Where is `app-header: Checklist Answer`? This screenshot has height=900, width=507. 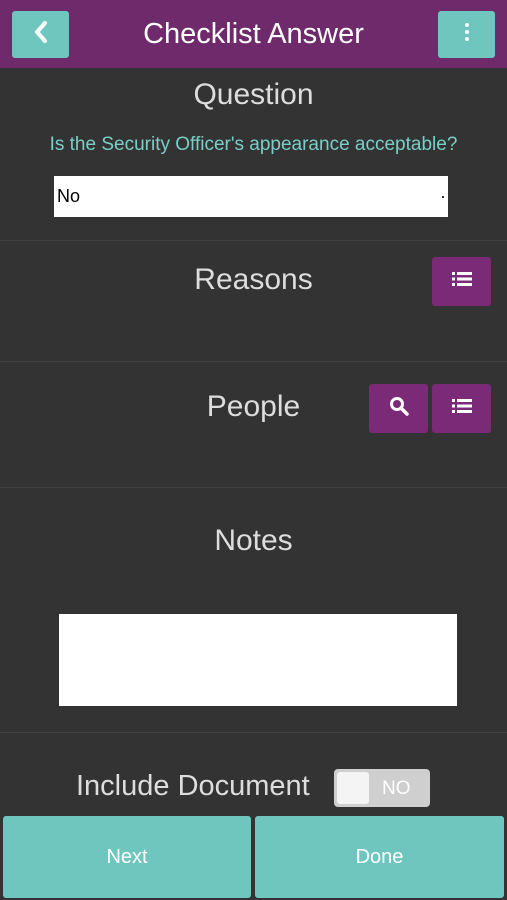
app-header: Checklist Answer is located at coordinates (253, 34).